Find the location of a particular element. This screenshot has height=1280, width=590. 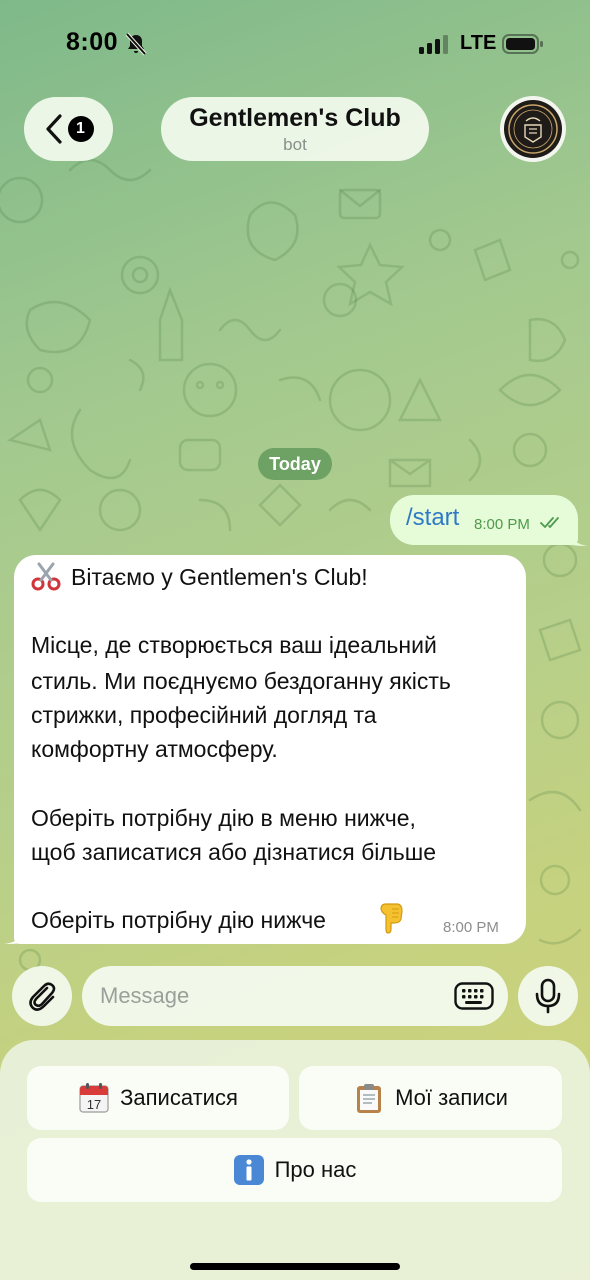

bell-muted-icon is located at coordinates (136, 44).